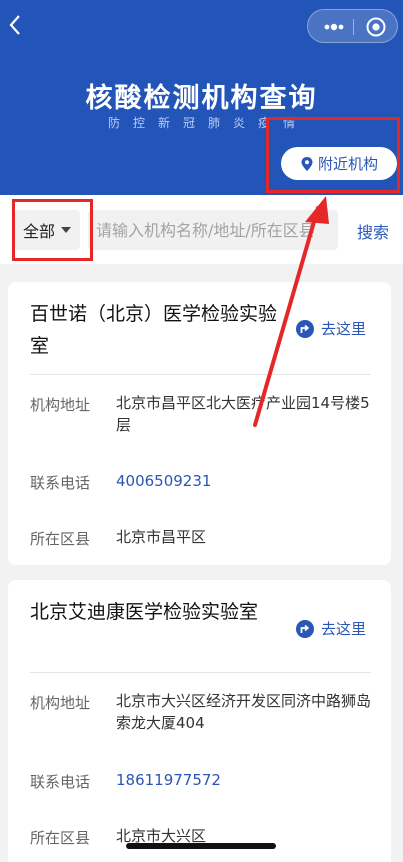  I want to click on more-dots-icon, so click(334, 27).